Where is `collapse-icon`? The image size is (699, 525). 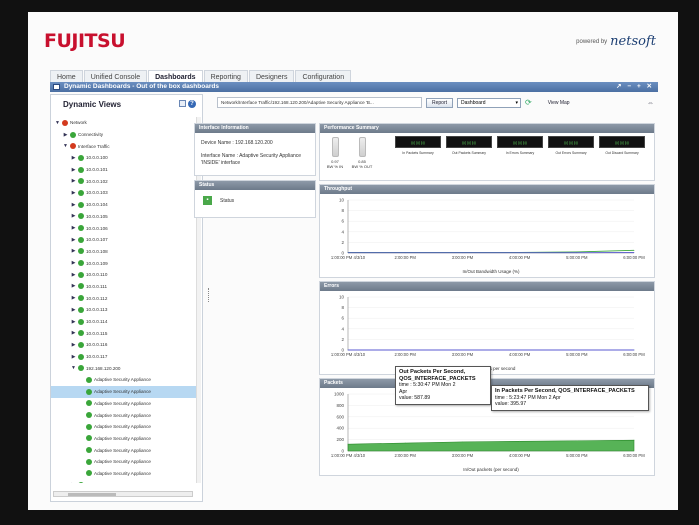
collapse-icon is located at coordinates (182, 103).